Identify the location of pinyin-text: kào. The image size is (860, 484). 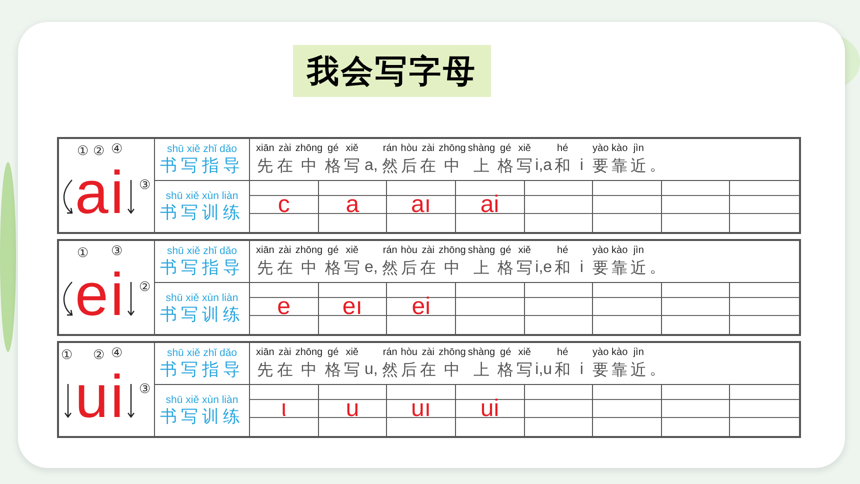
(620, 251).